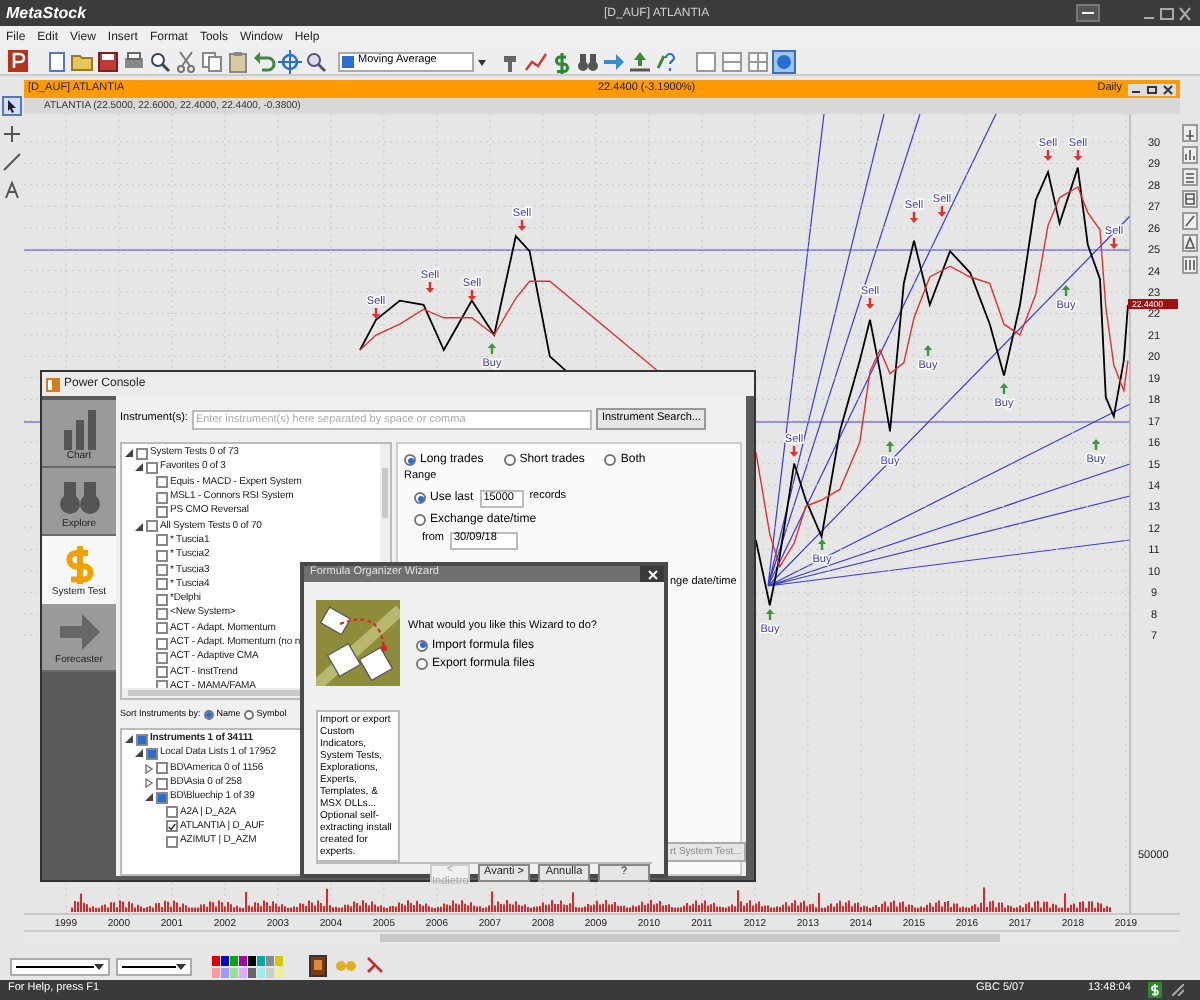  Describe the element at coordinates (250, 966) in the screenshot. I see `color-palette-drawing` at that location.